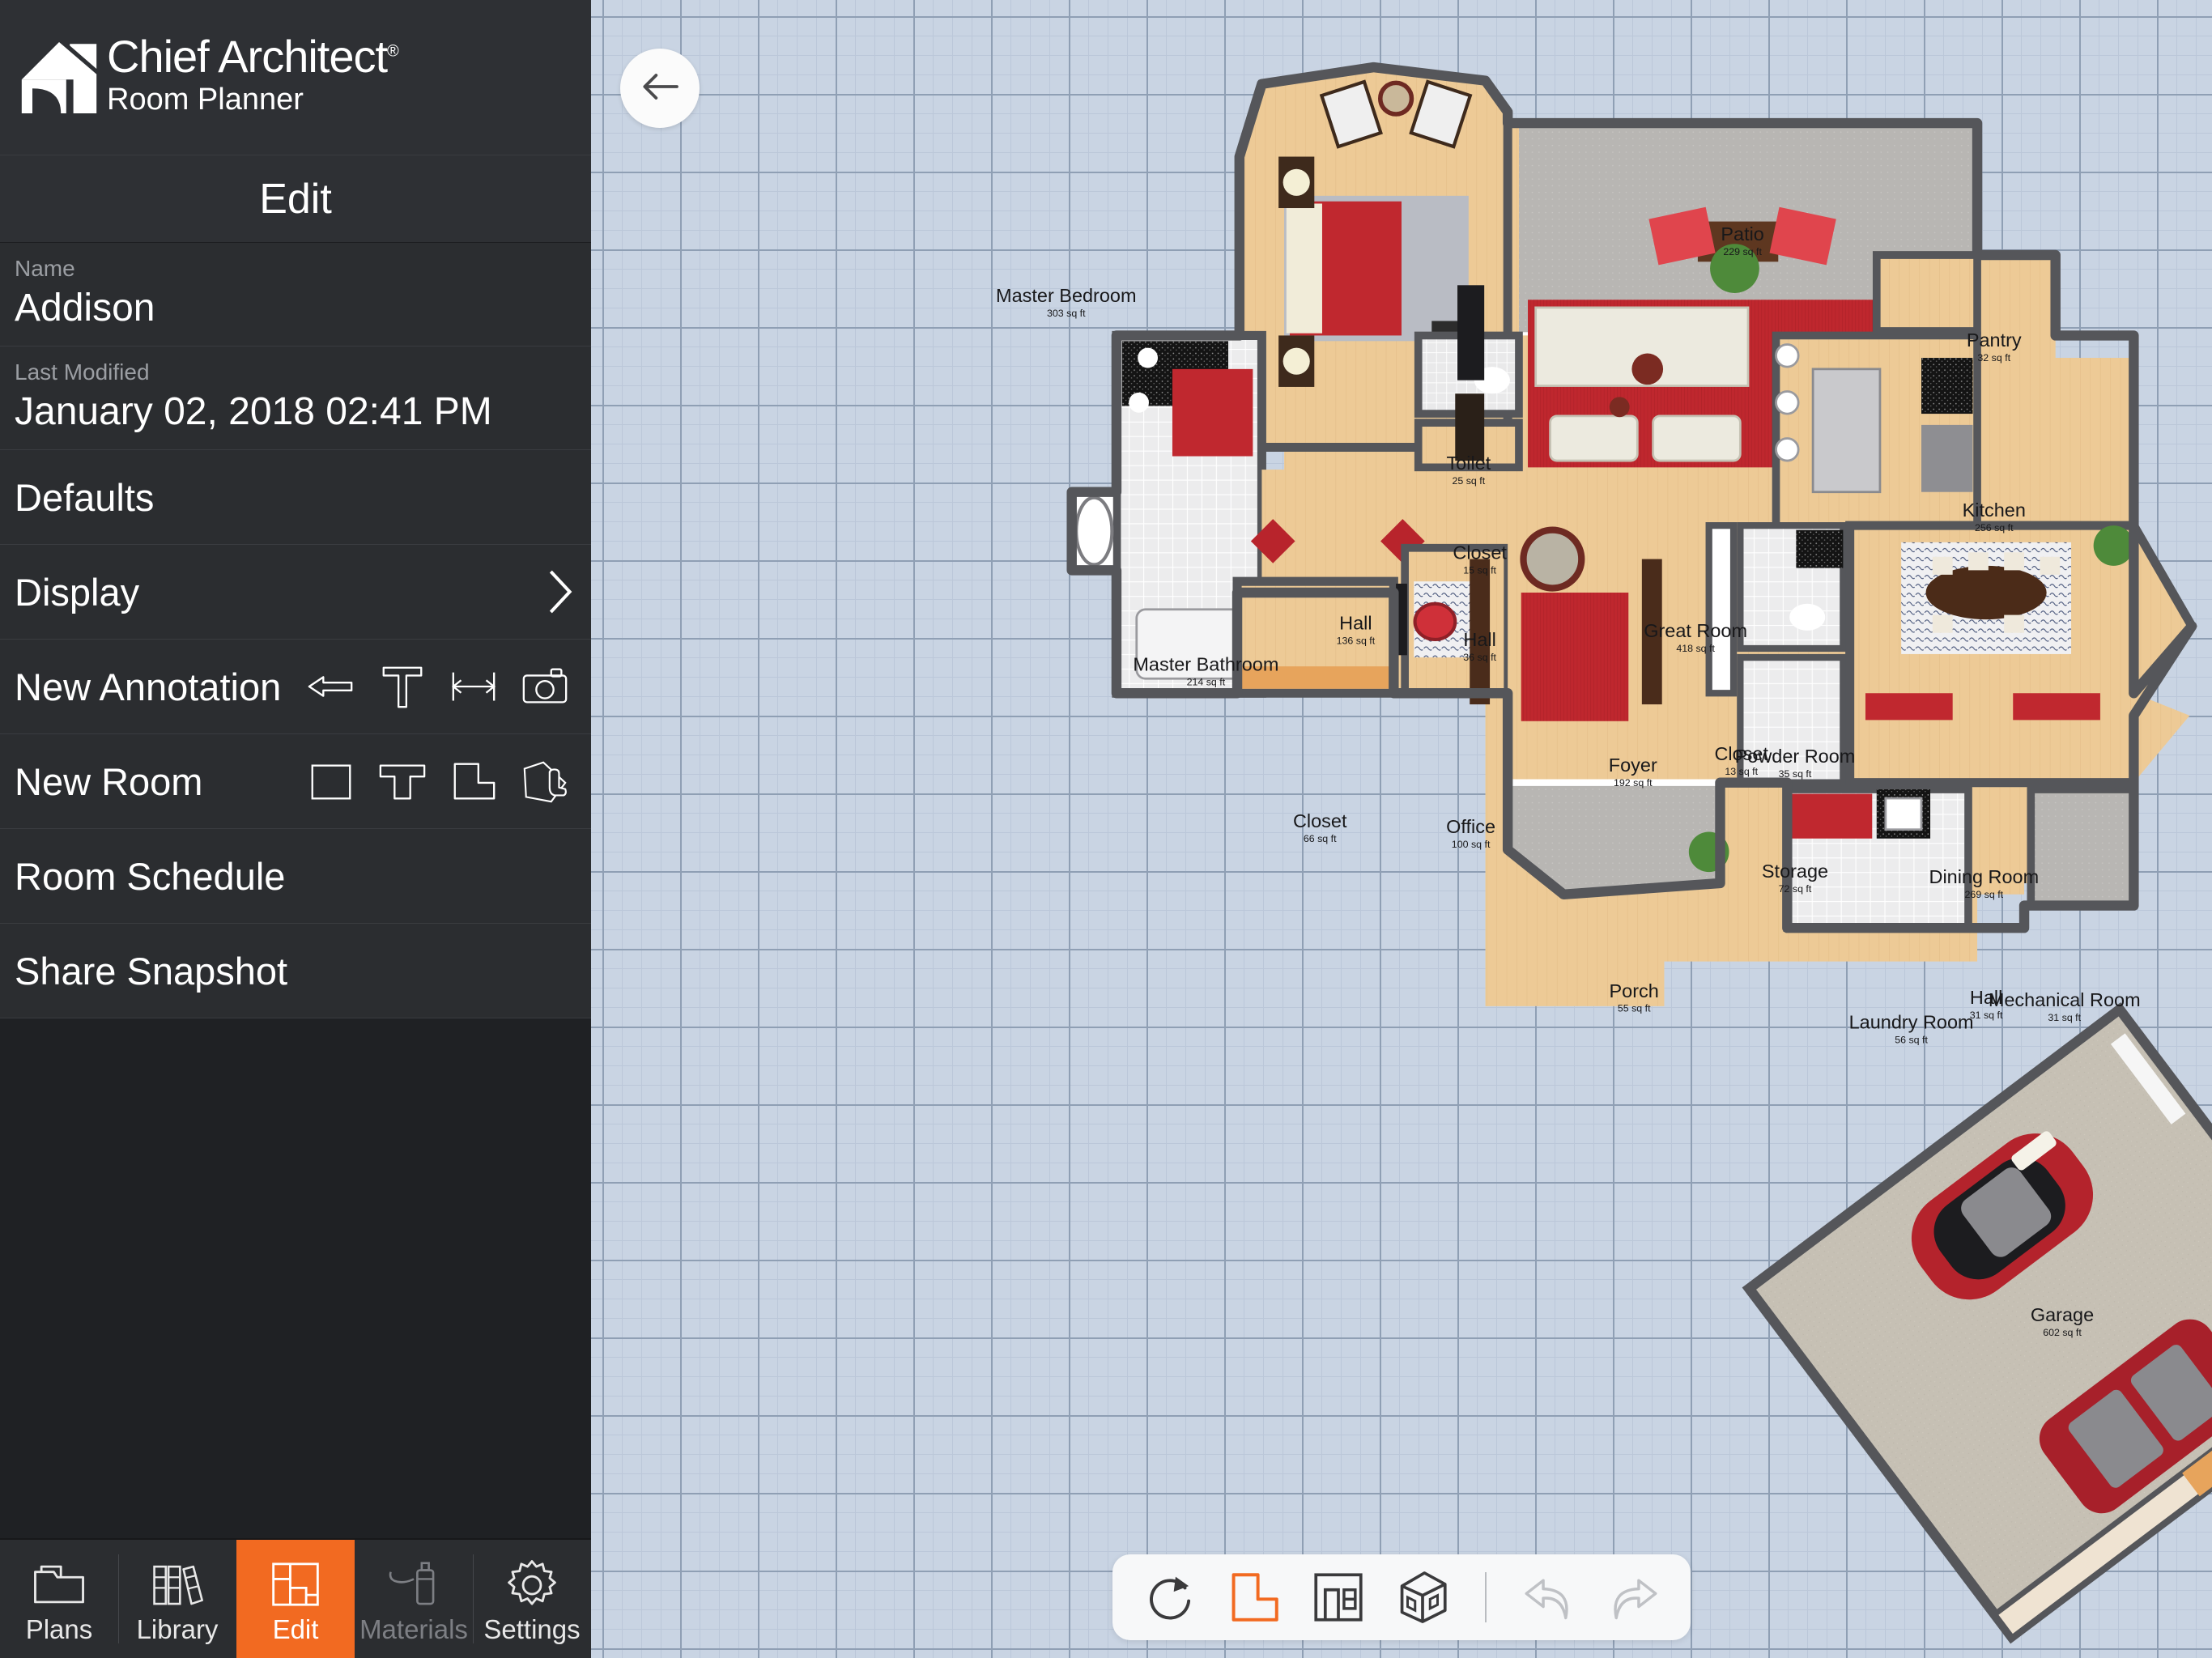  What do you see at coordinates (1486, 1597) in the screenshot?
I see `toolbar-divider` at bounding box center [1486, 1597].